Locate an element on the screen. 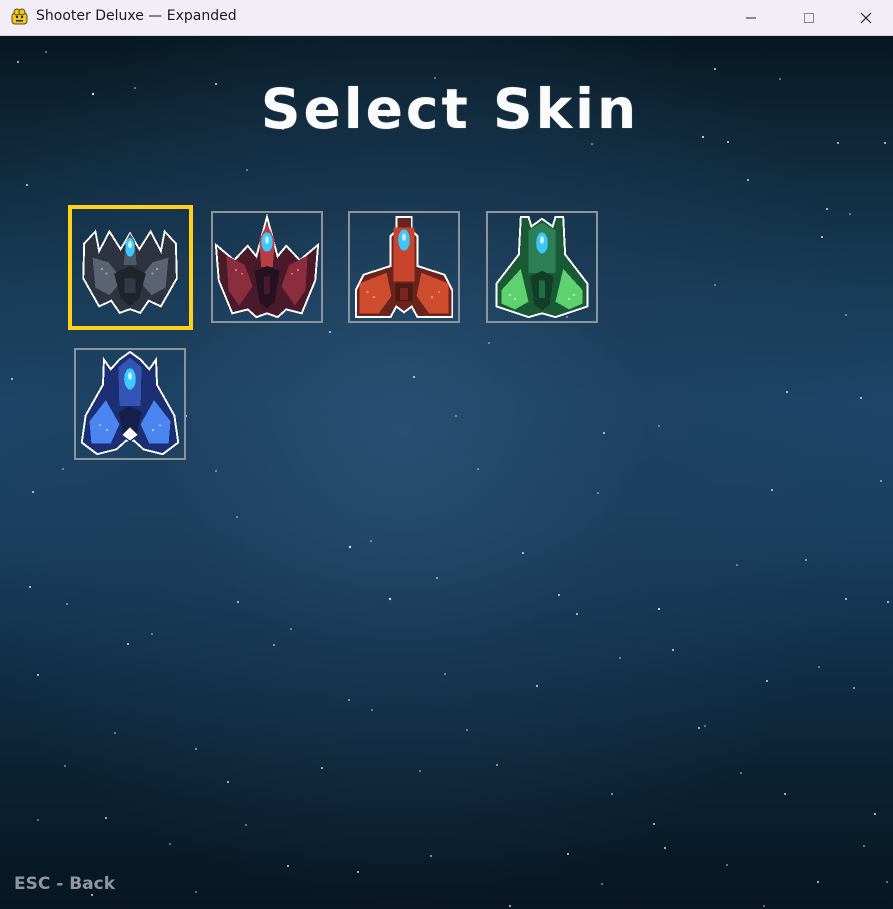 This screenshot has width=893, height=909. maximize-button is located at coordinates (809, 17).